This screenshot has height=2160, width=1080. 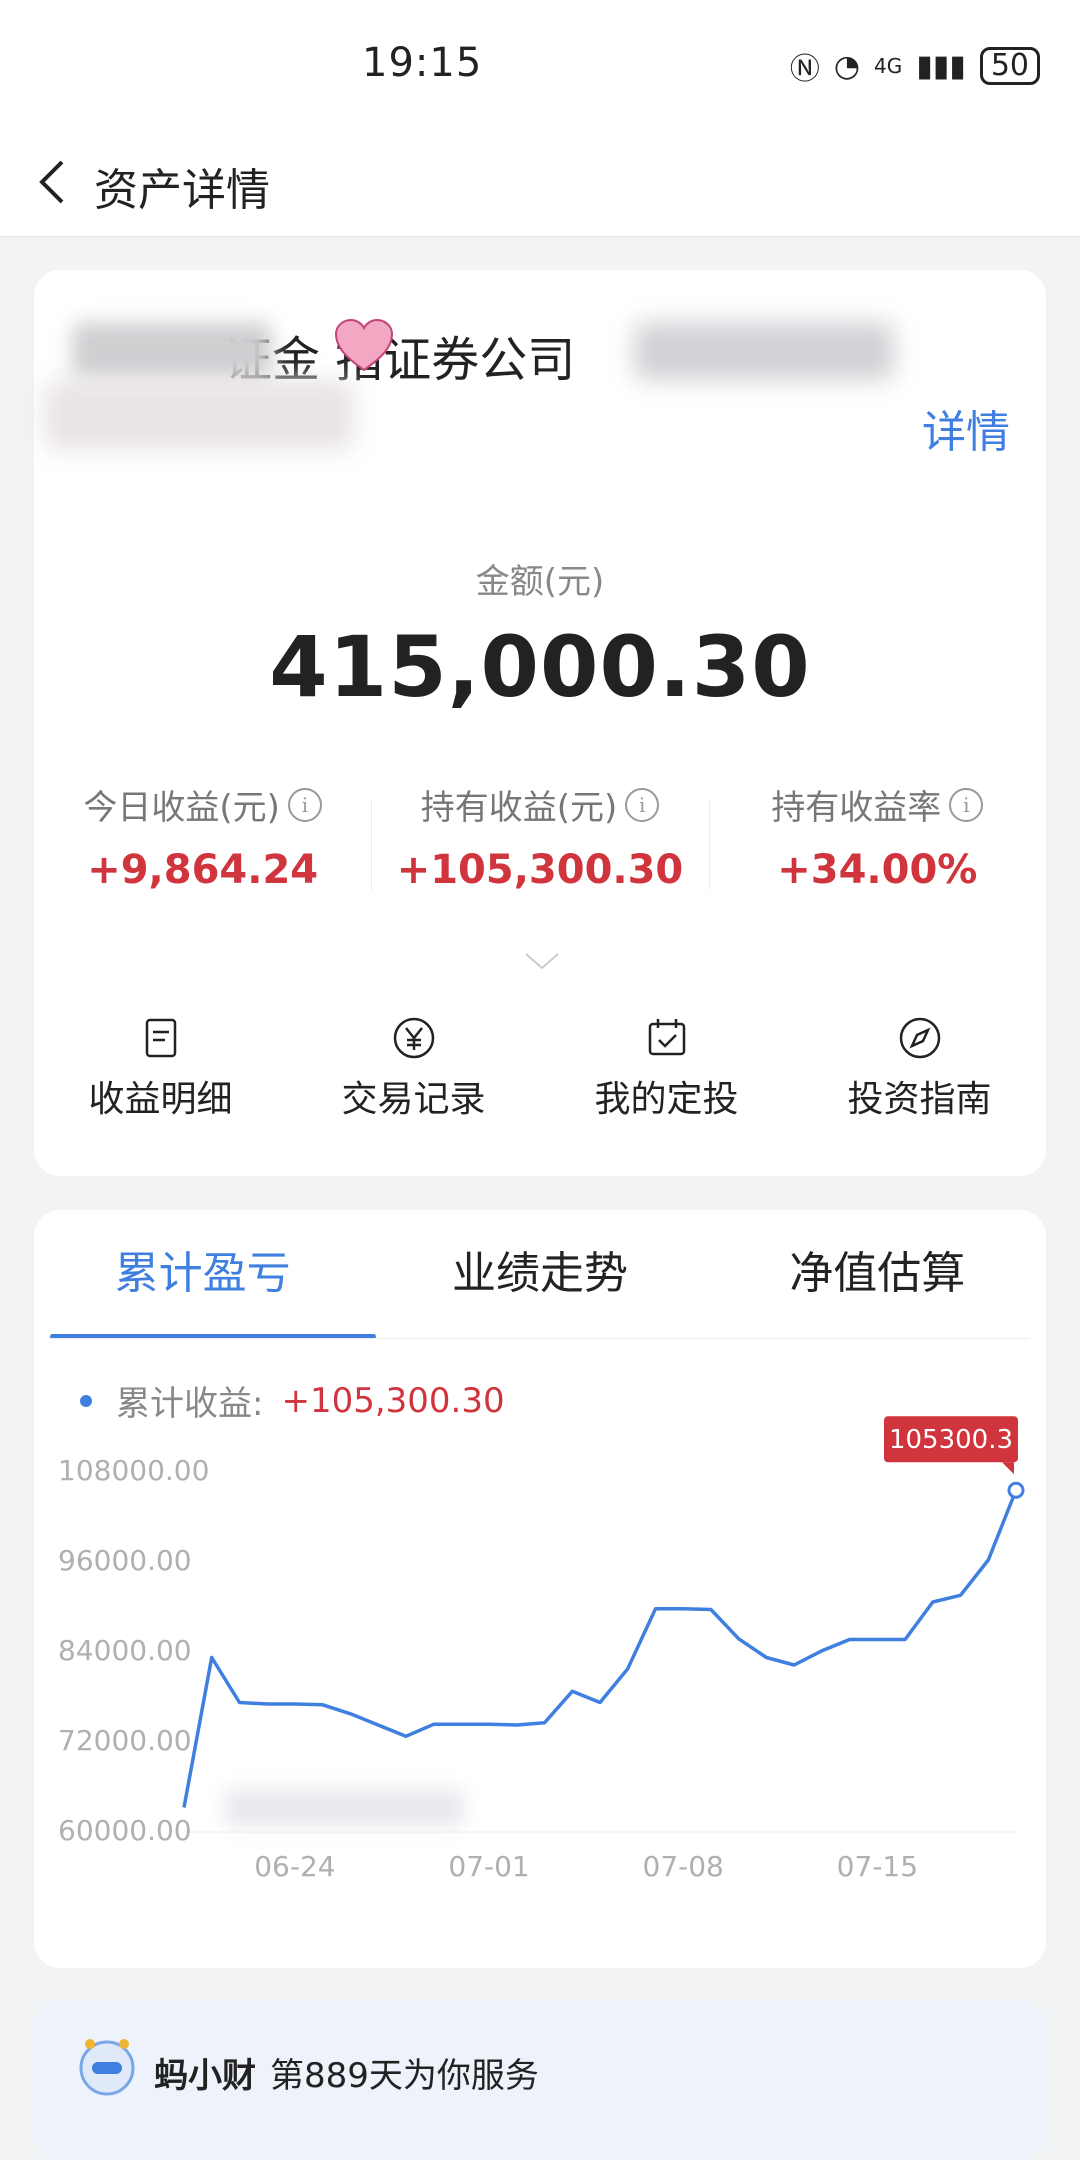 What do you see at coordinates (1016, 1490) in the screenshot?
I see `last-point-marker` at bounding box center [1016, 1490].